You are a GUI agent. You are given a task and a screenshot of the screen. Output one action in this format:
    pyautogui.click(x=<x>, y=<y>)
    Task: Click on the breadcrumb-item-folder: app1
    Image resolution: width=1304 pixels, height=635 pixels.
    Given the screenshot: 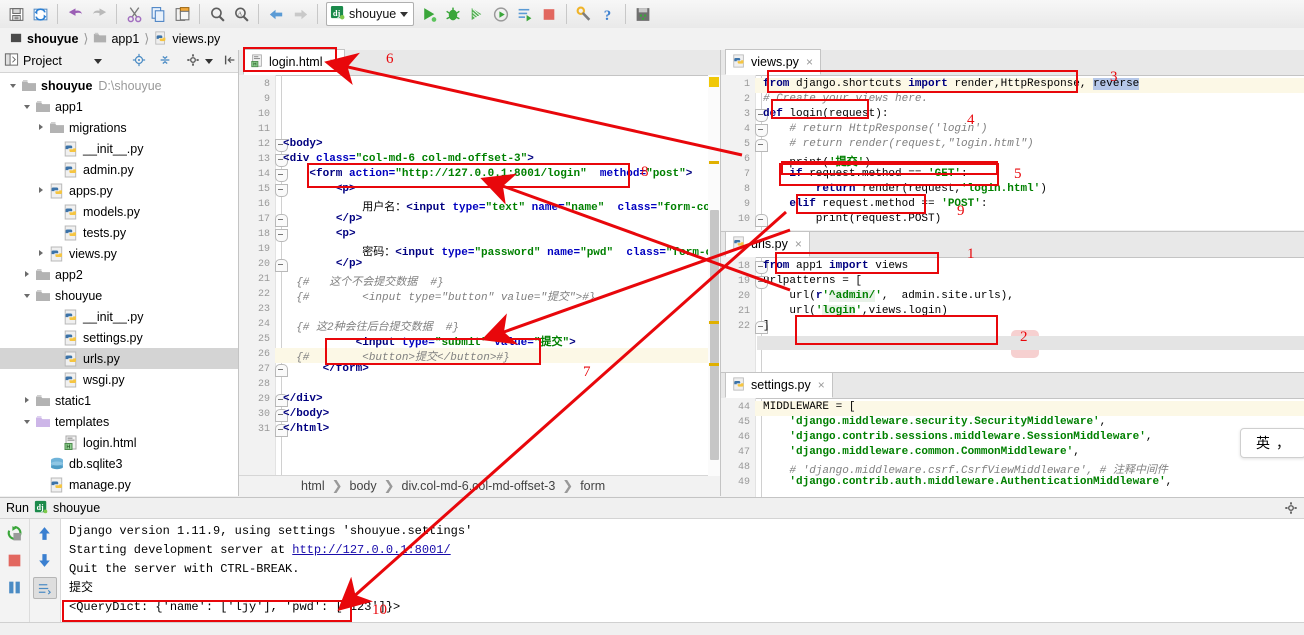 What is the action you would take?
    pyautogui.click(x=116, y=39)
    